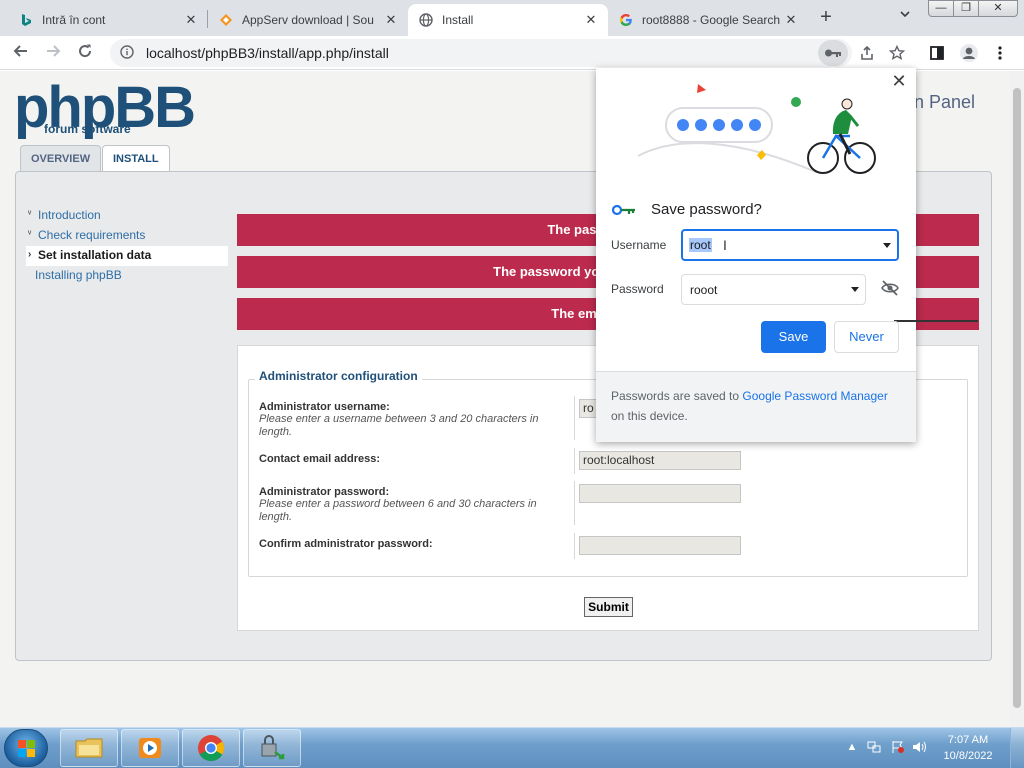 The image size is (1024, 768). I want to click on browser-tab-active: Install ✕, so click(508, 20).